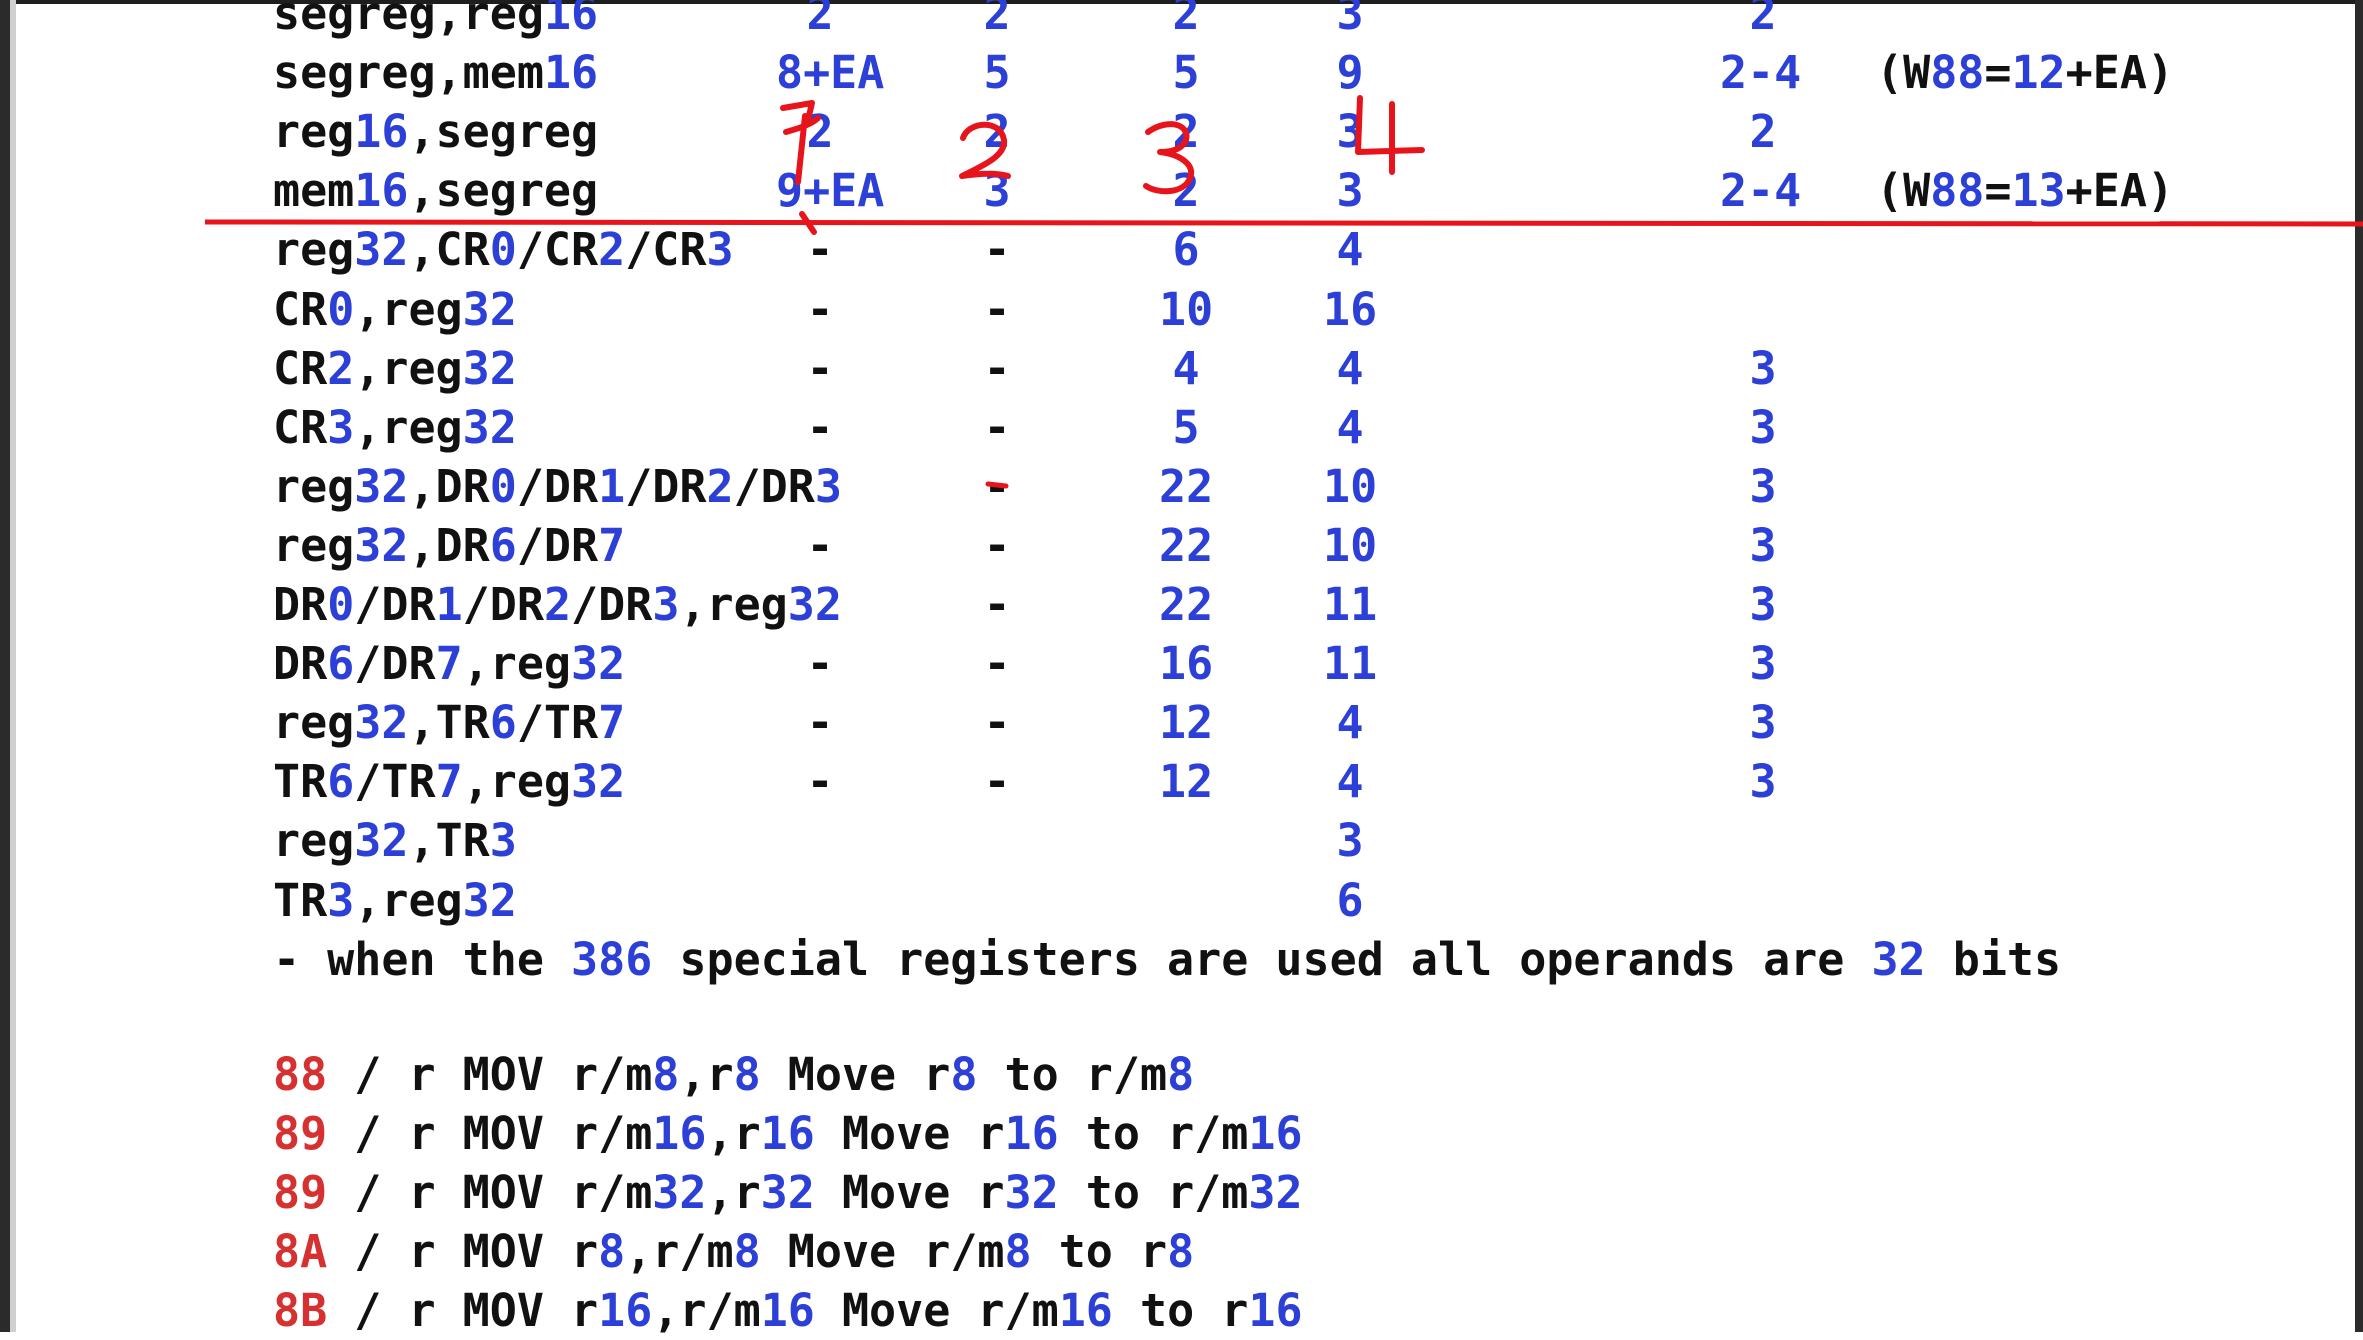 The height and width of the screenshot is (1340, 2363). What do you see at coordinates (1186, 782) in the screenshot?
I see `timing-cell-c3: 12` at bounding box center [1186, 782].